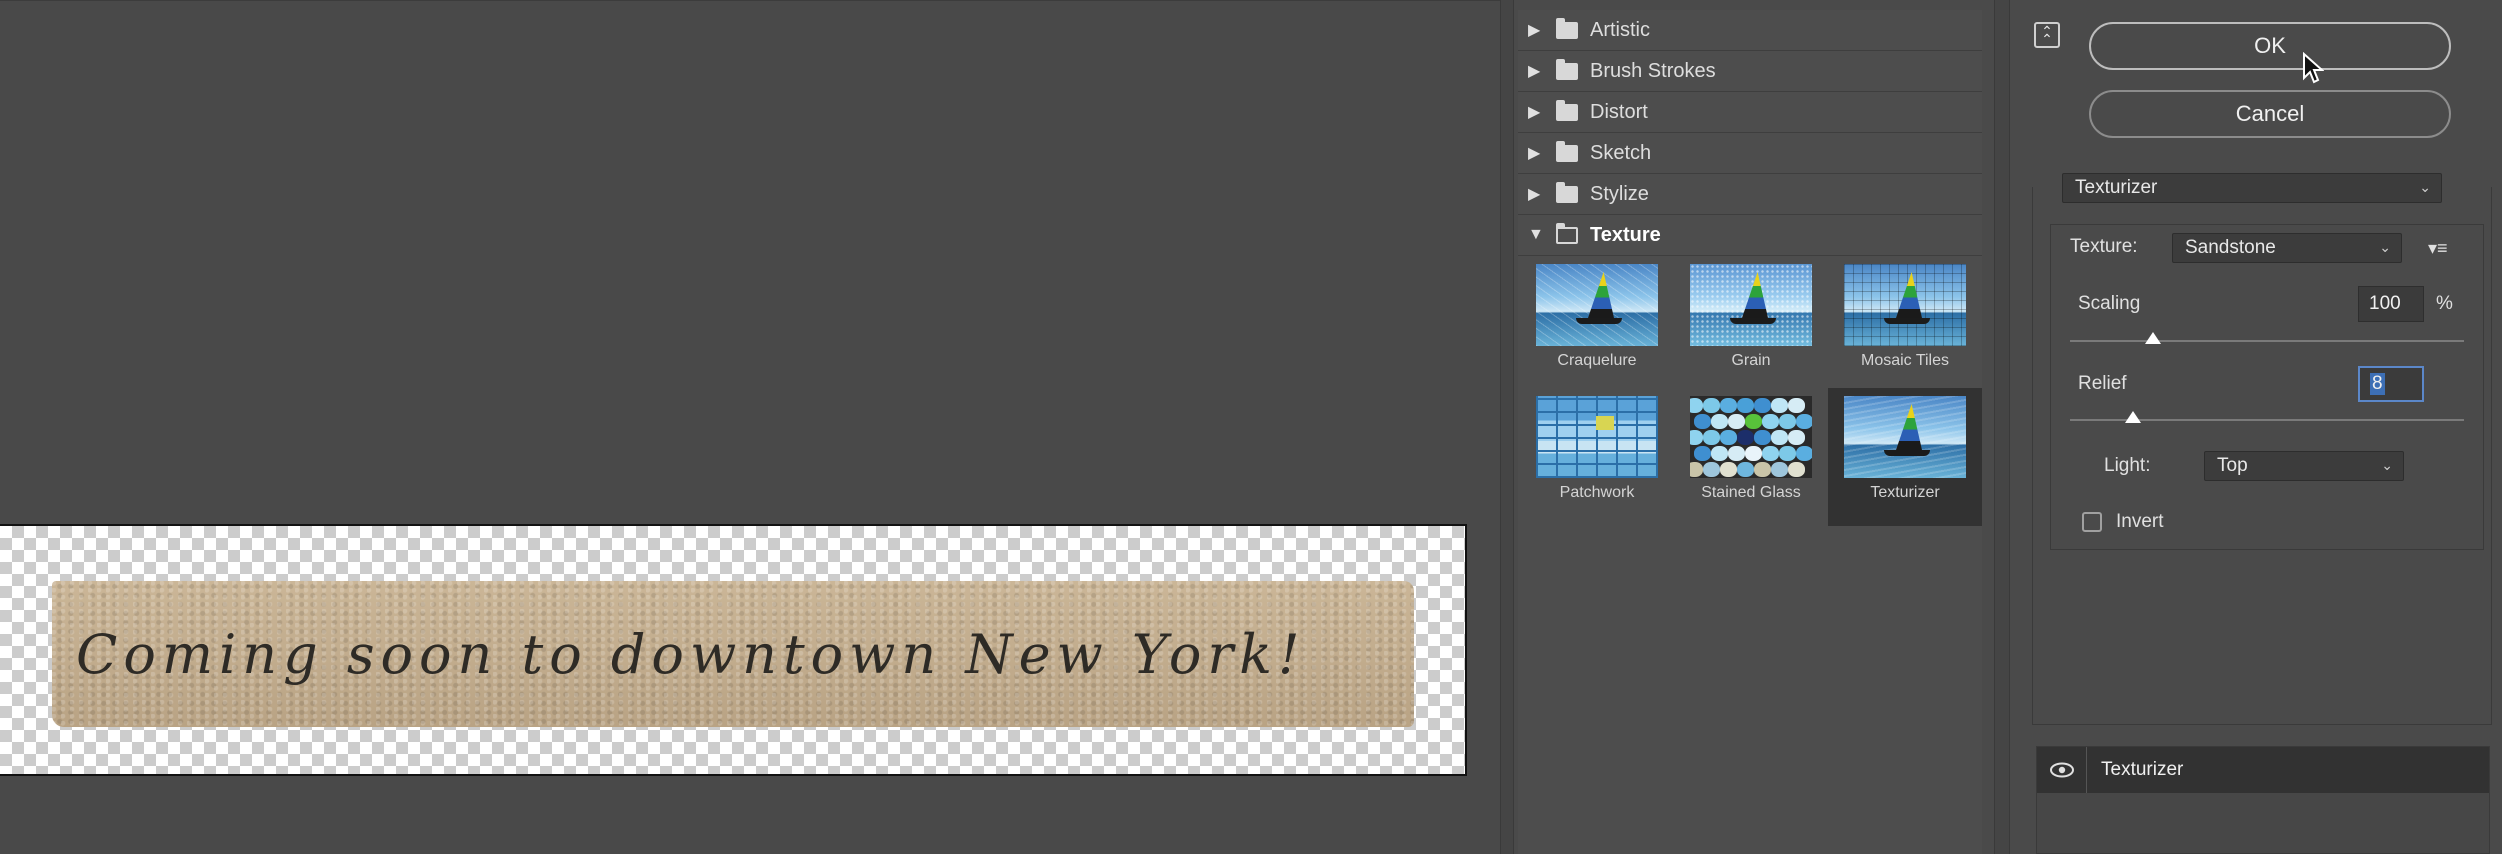 This screenshot has width=2502, height=854. I want to click on thumb-label: Texturizer, so click(1905, 492).